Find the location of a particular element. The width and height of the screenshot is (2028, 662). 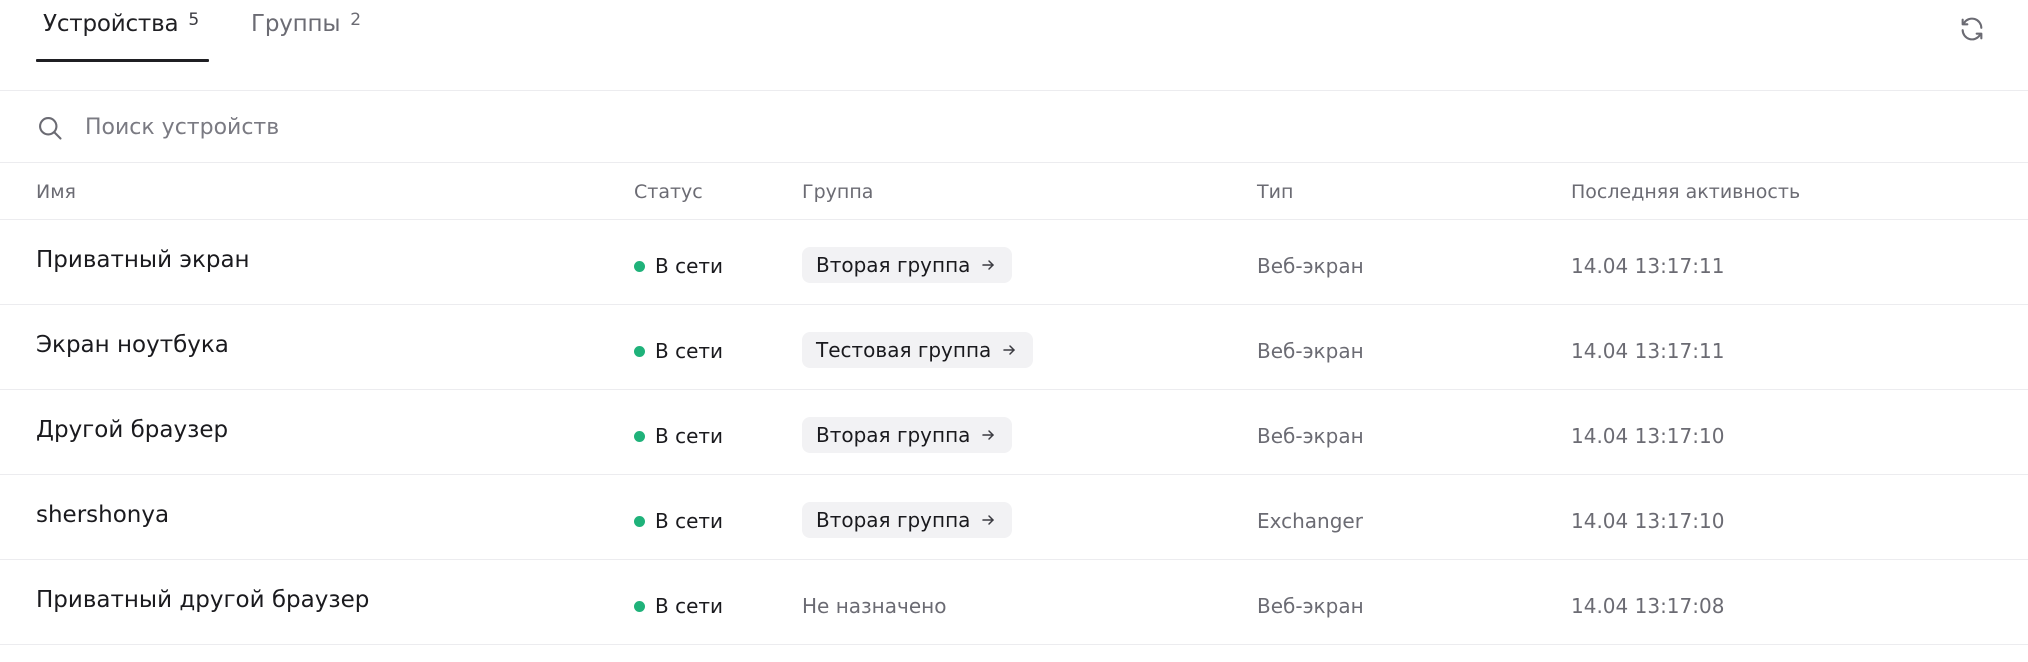

tab-devices: Устройства 5 is located at coordinates (121, 31).